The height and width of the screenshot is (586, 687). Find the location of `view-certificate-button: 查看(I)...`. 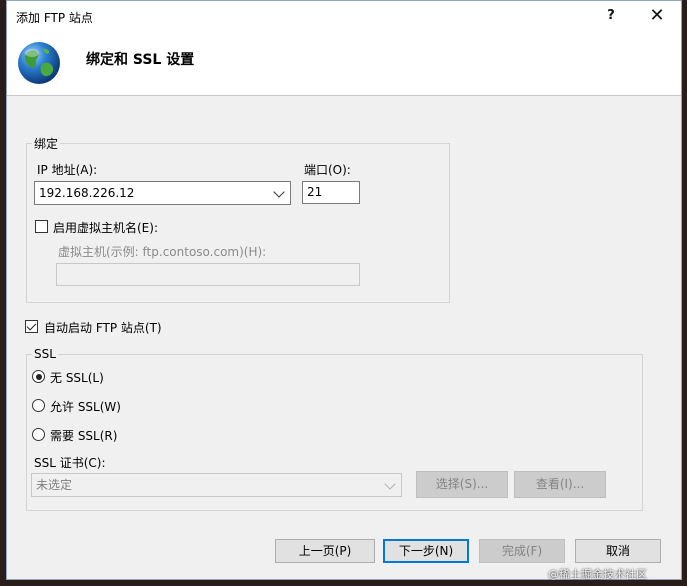

view-certificate-button: 查看(I)... is located at coordinates (560, 484).